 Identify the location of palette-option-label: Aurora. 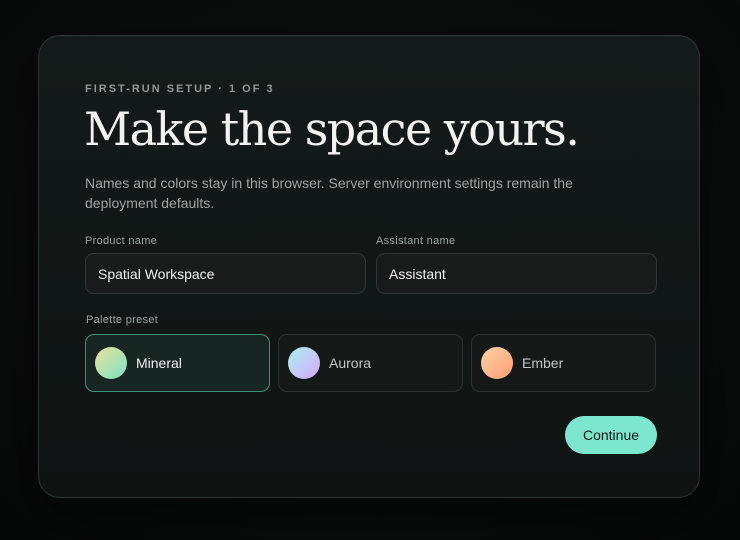
(350, 363).